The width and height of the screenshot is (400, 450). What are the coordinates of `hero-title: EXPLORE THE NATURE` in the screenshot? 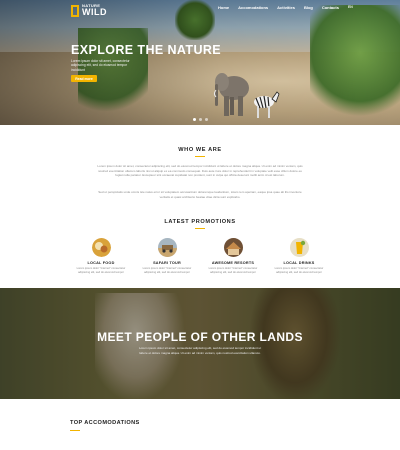 It's located at (146, 50).